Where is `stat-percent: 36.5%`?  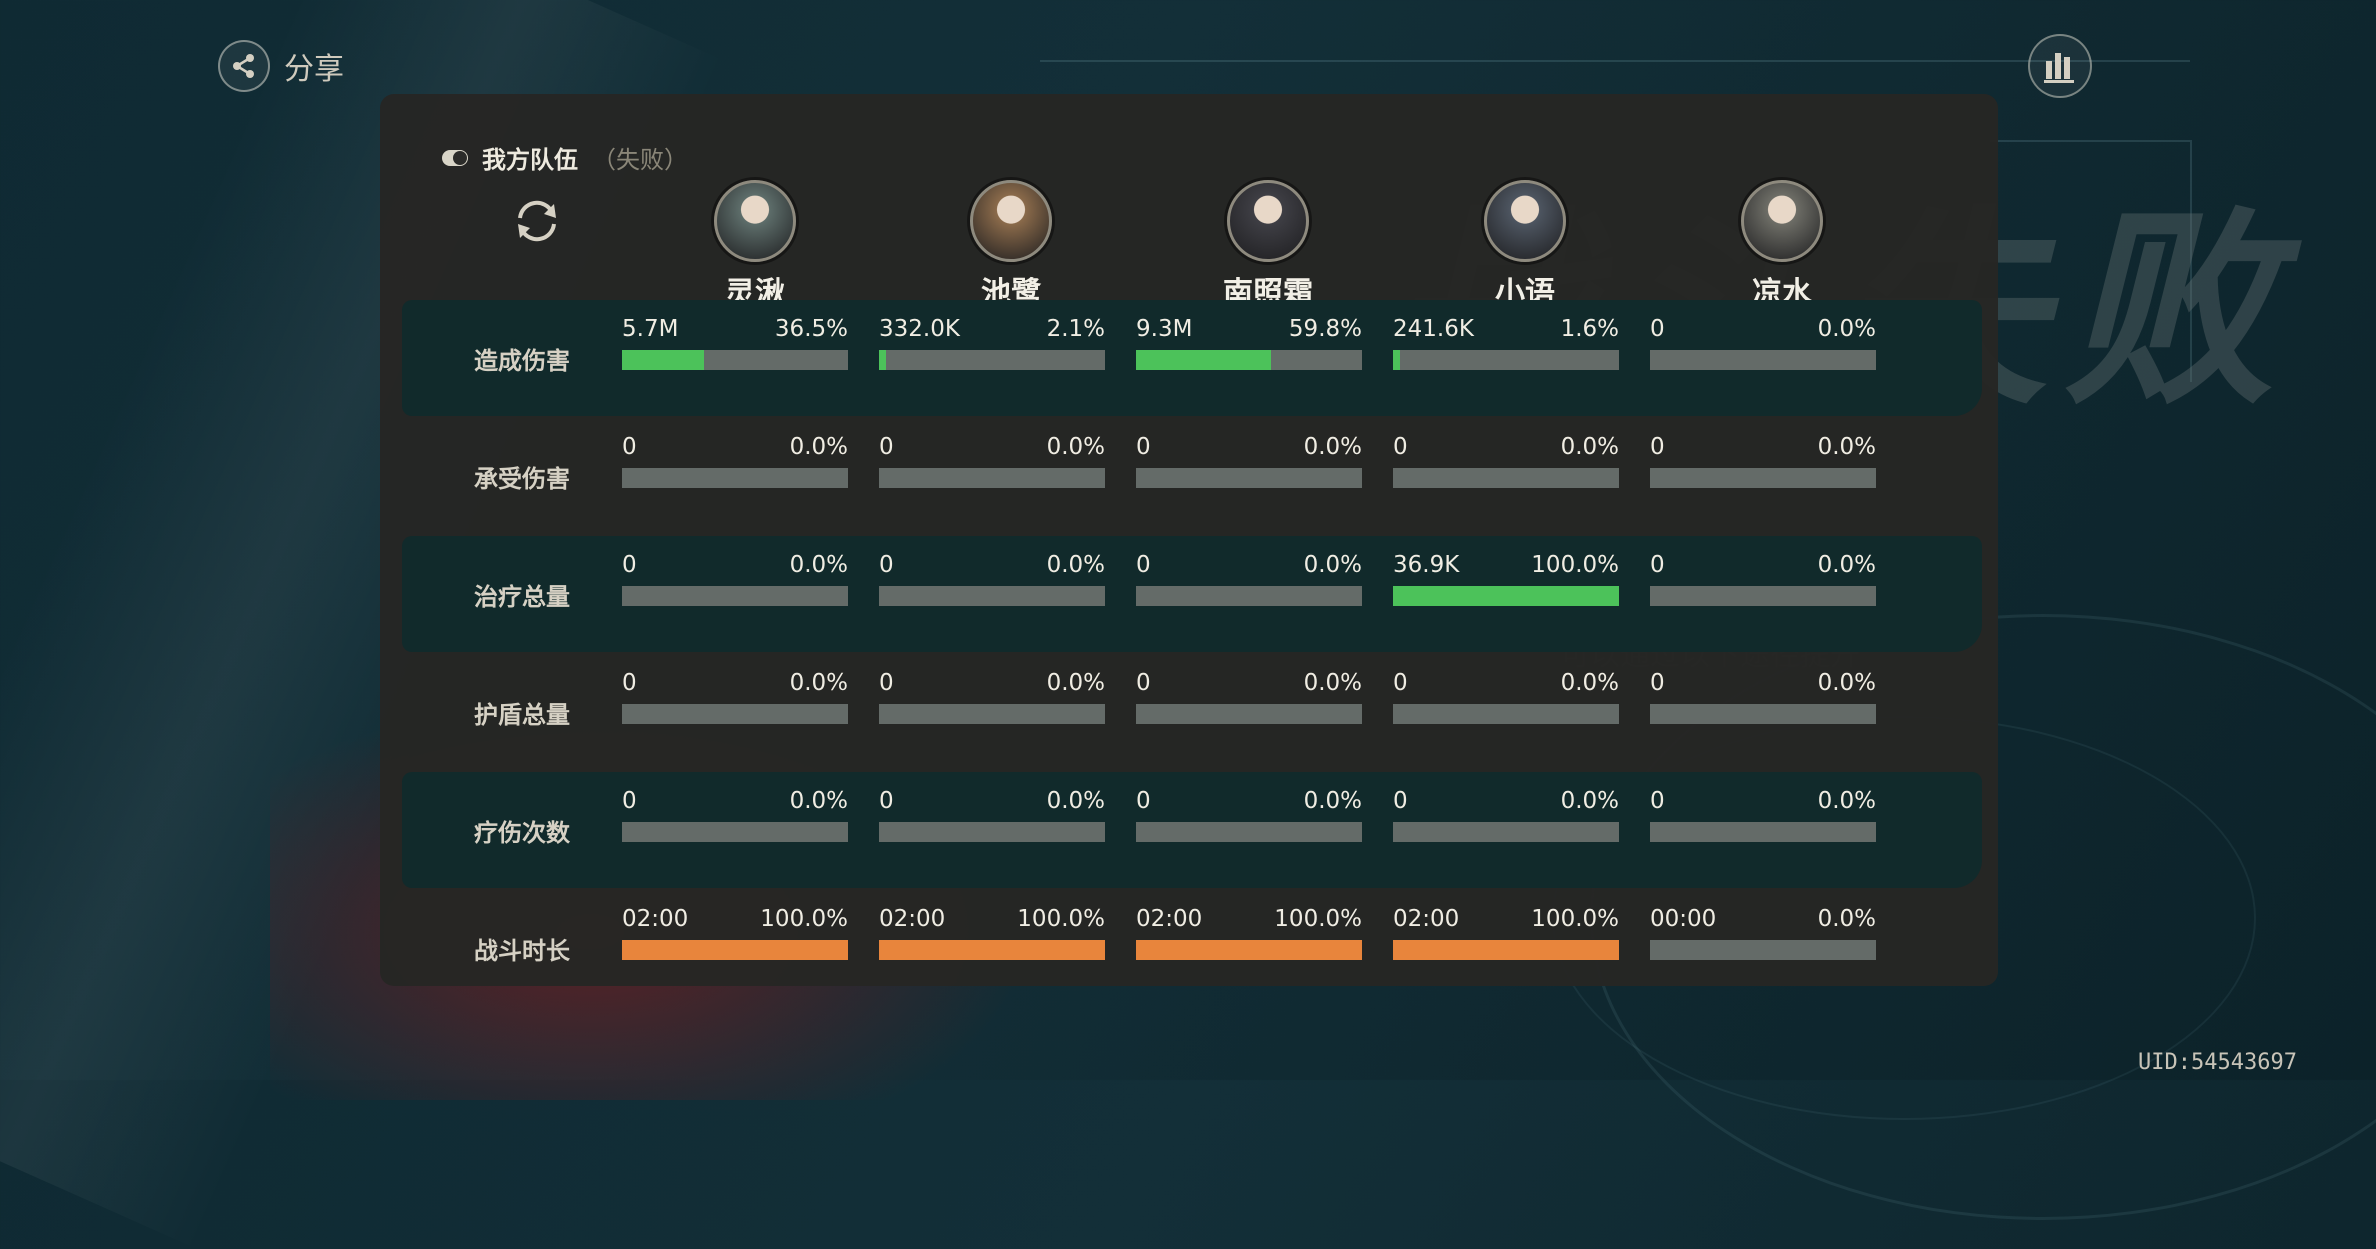 stat-percent: 36.5% is located at coordinates (811, 329).